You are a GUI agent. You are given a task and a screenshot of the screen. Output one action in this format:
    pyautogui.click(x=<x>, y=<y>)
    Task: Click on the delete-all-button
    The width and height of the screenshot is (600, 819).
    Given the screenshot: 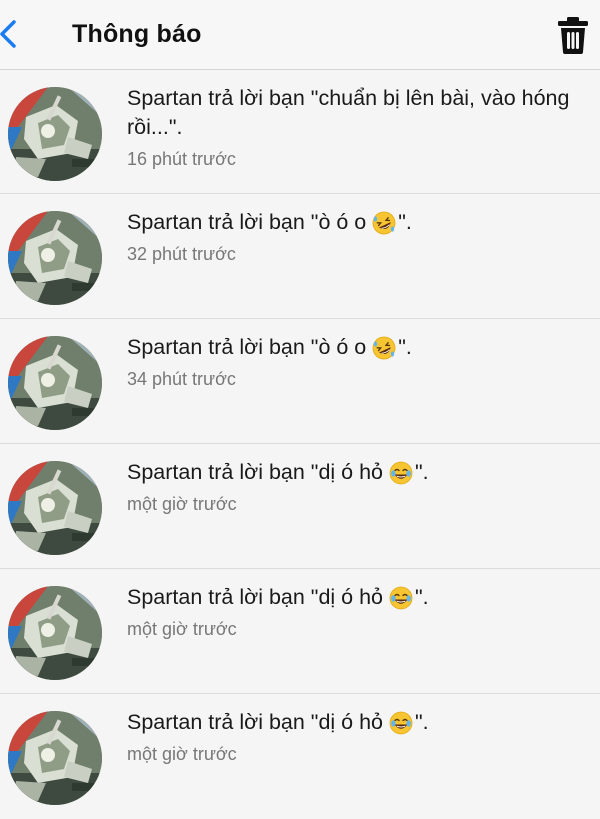 What is the action you would take?
    pyautogui.click(x=573, y=35)
    